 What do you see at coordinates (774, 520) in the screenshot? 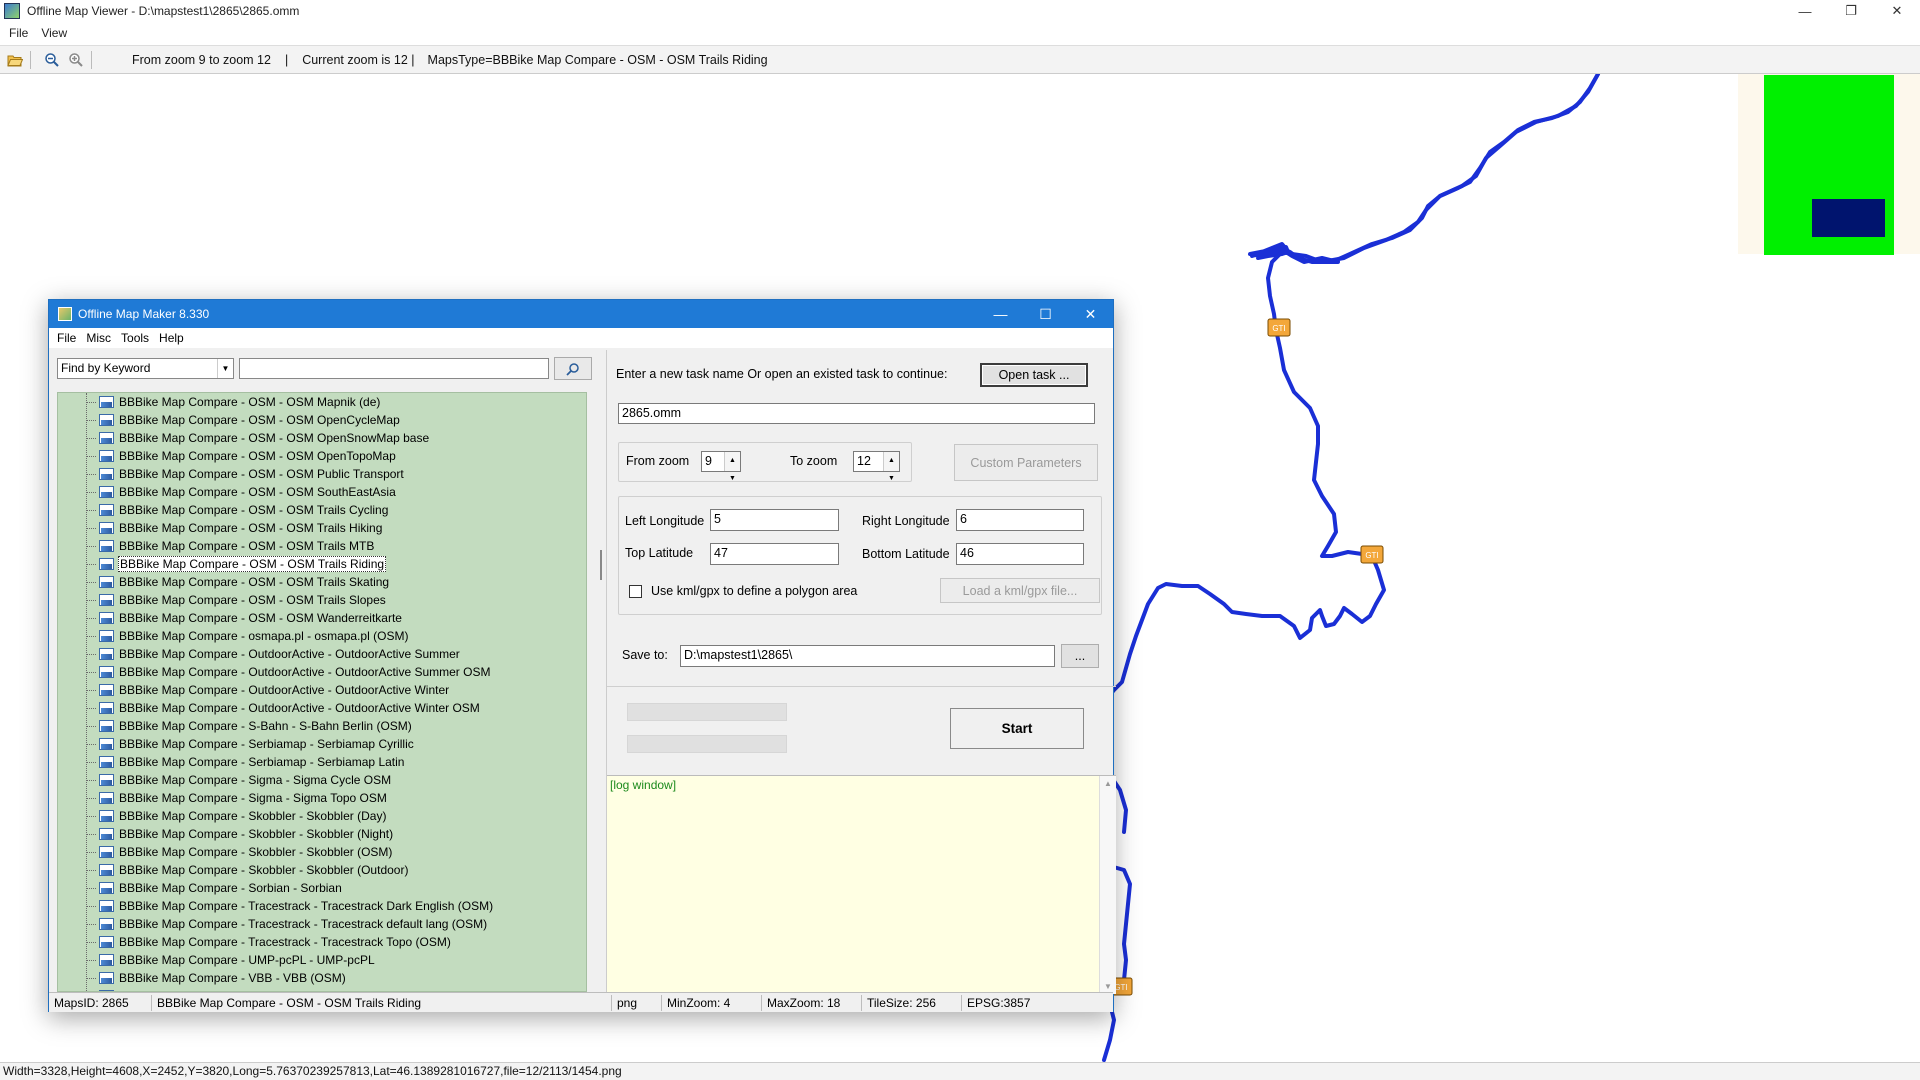
I see `left-longitude-input: 5` at bounding box center [774, 520].